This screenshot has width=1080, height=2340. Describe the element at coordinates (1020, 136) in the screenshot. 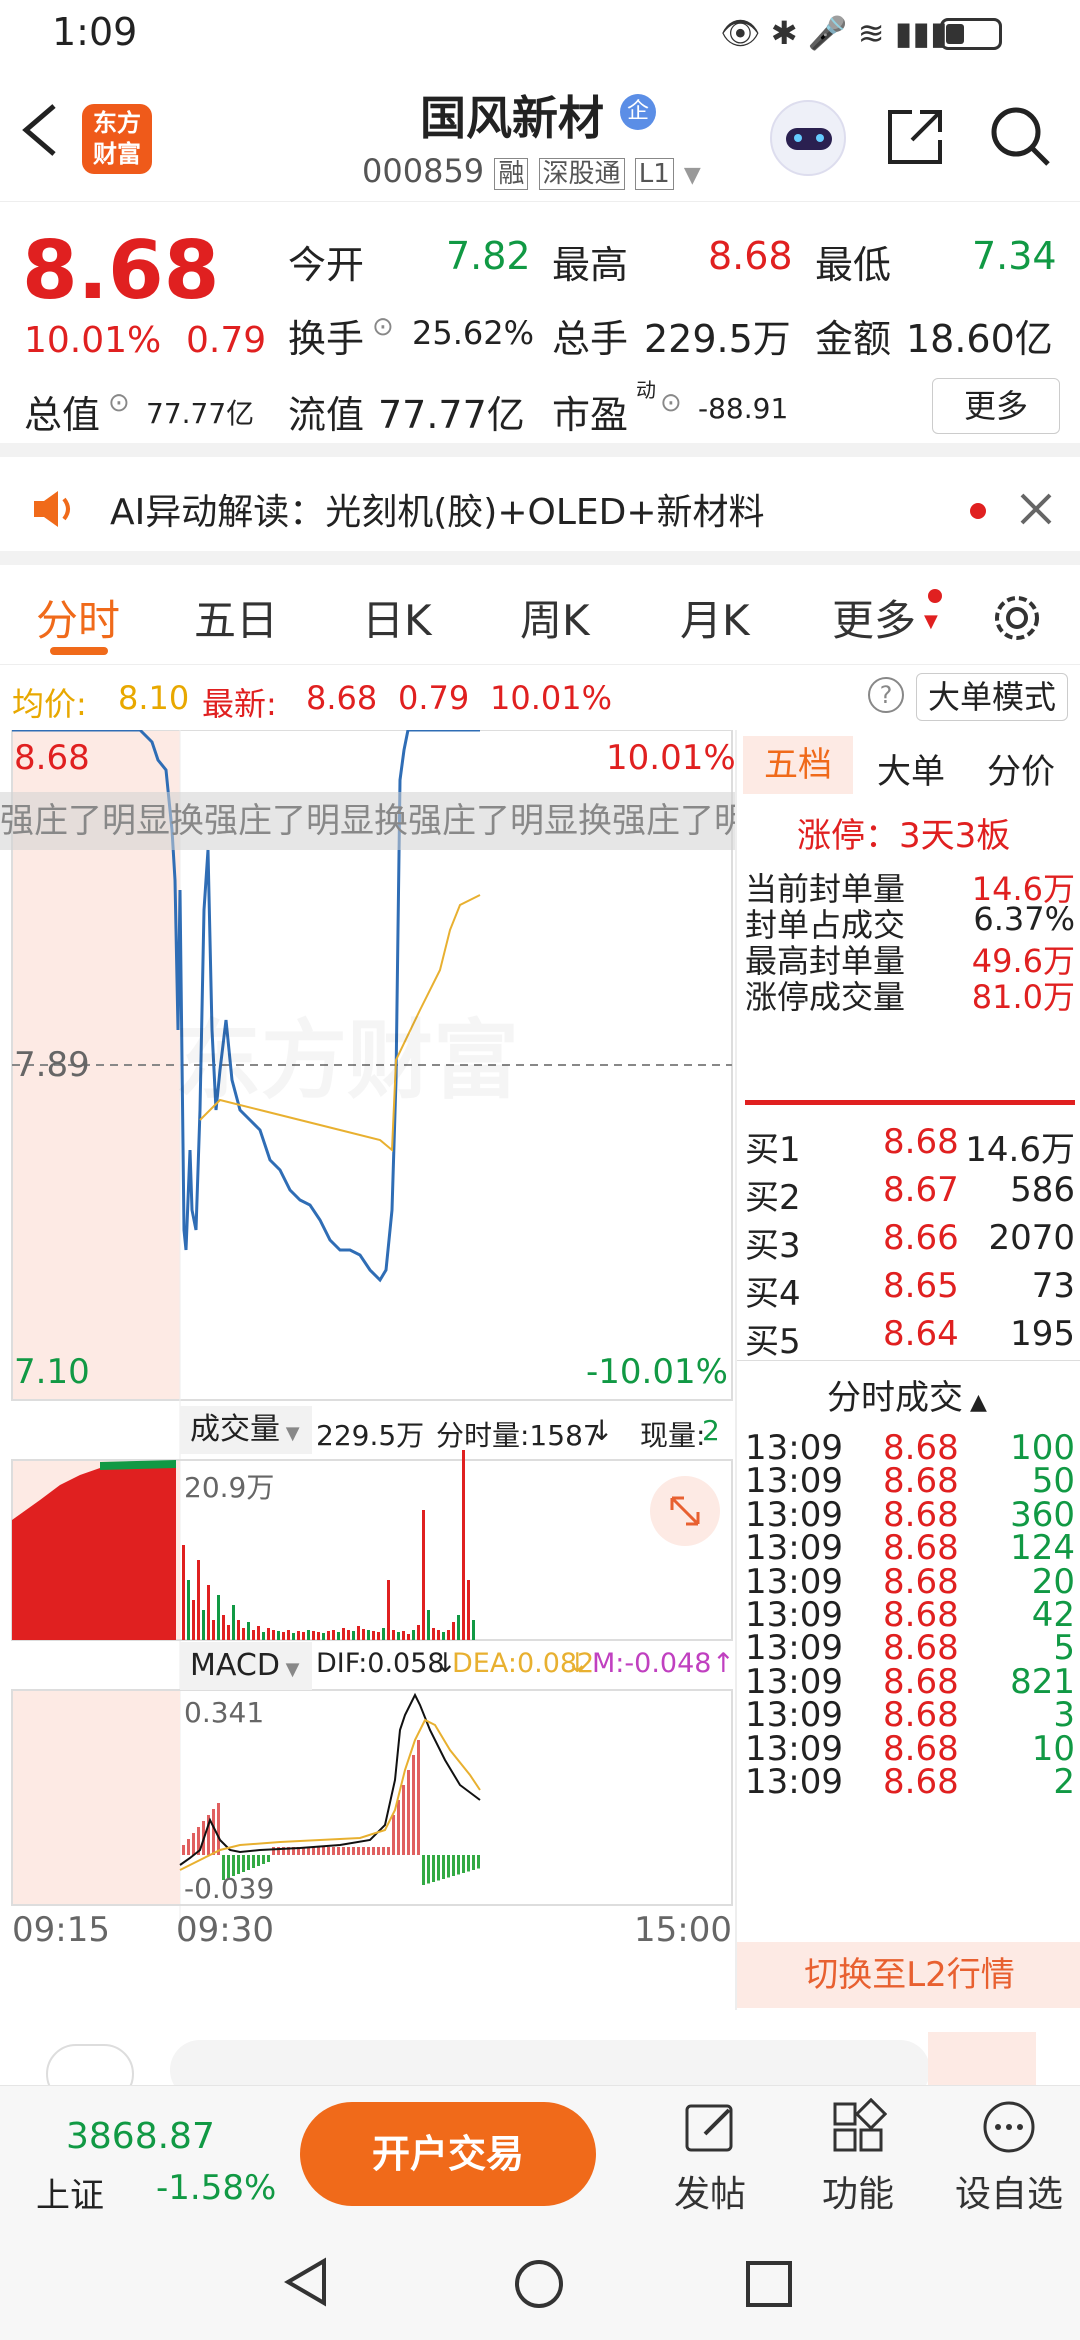

I see `search-icon` at that location.